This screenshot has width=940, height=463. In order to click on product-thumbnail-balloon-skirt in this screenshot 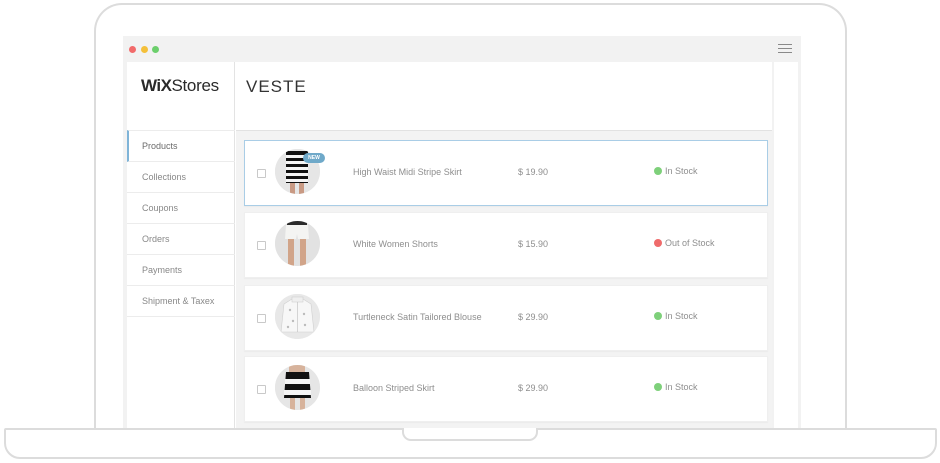, I will do `click(297, 387)`.